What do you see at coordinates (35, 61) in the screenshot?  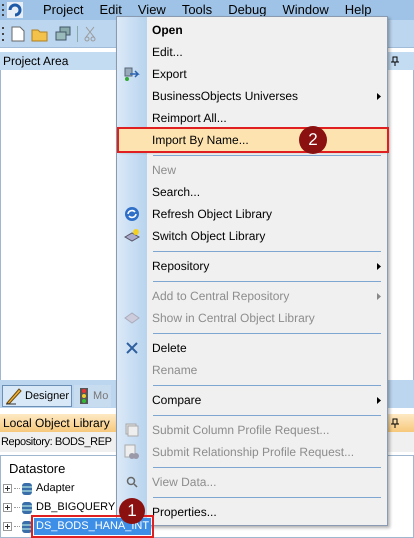 I see `panel-title: Project Area` at bounding box center [35, 61].